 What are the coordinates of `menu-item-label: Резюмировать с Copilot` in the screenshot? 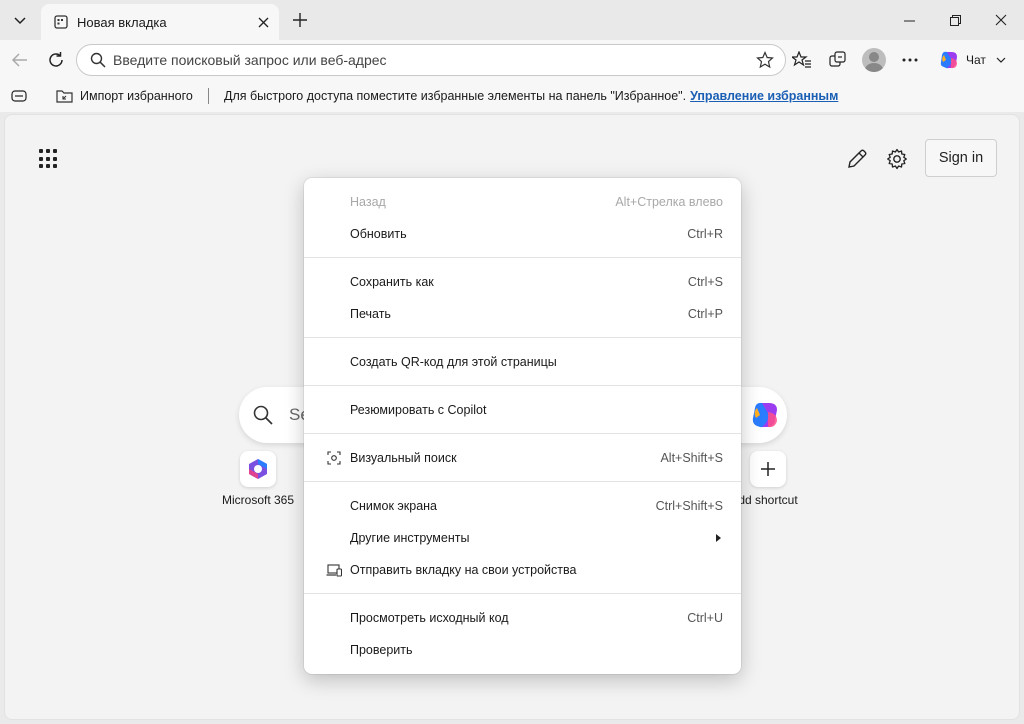 It's located at (418, 410).